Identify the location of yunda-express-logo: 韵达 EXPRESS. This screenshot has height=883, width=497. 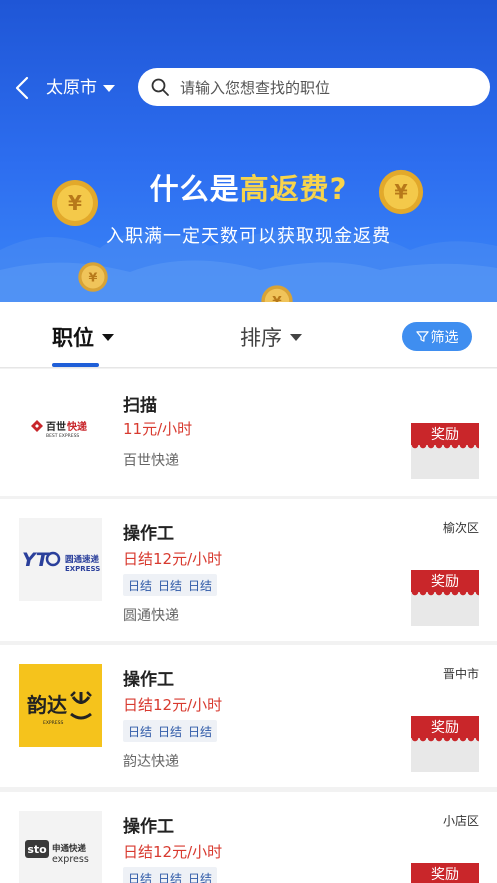
(59, 708).